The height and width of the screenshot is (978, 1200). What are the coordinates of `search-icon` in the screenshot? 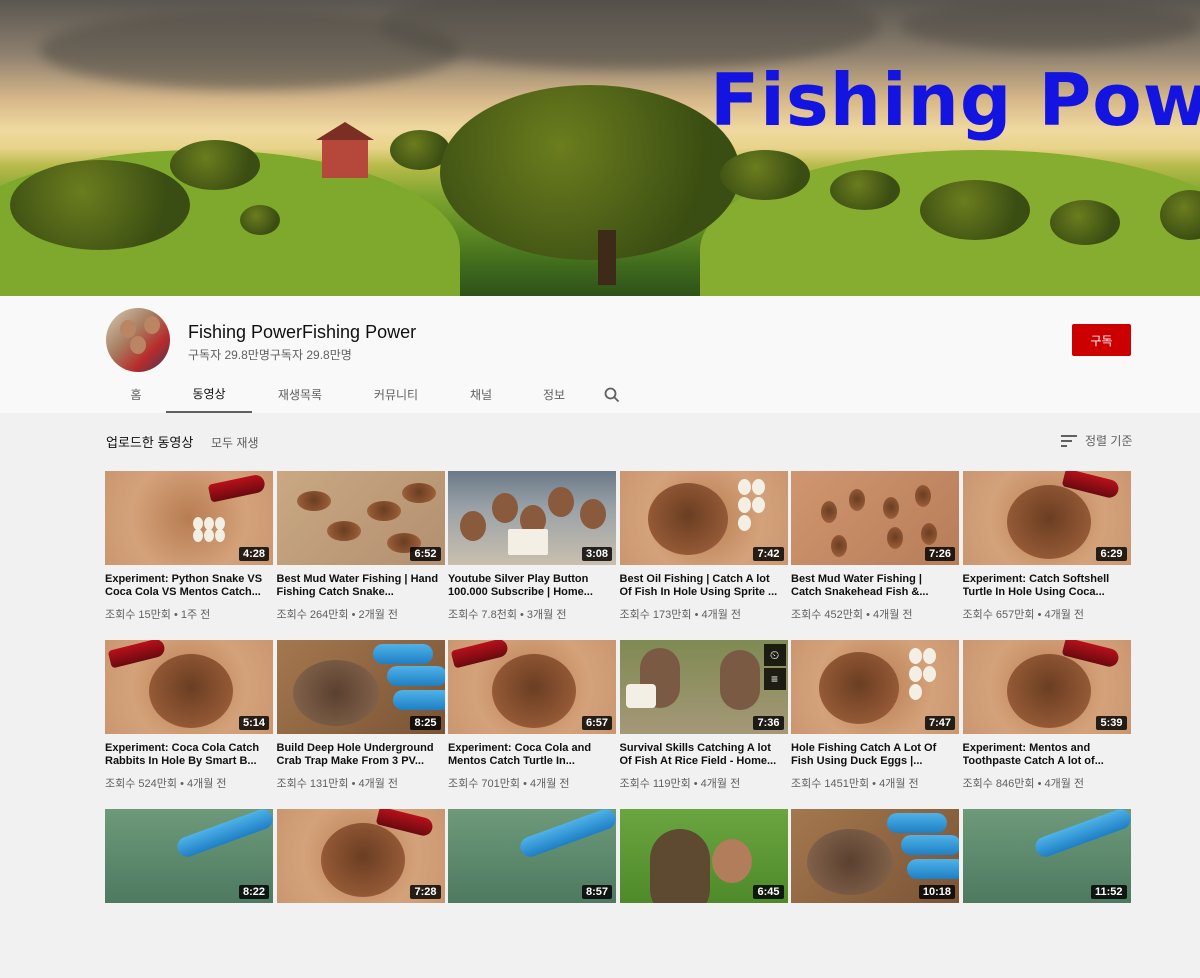 It's located at (612, 394).